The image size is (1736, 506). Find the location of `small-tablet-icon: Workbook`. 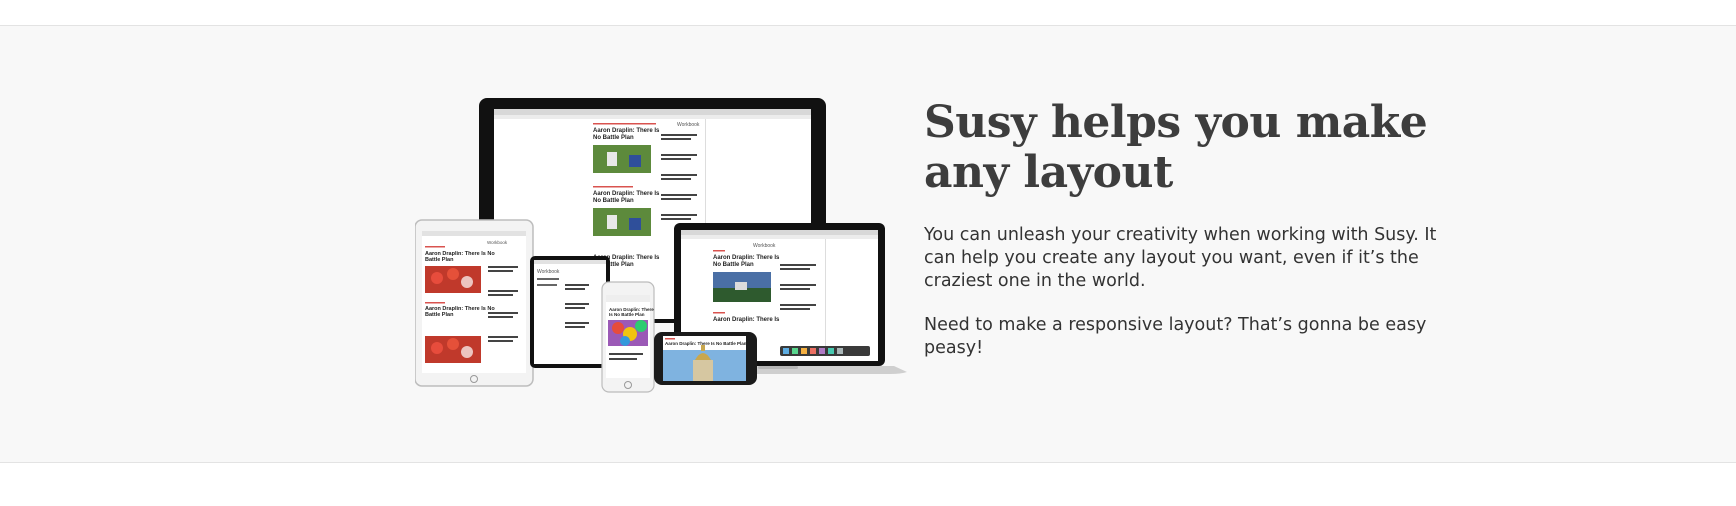

small-tablet-icon: Workbook is located at coordinates (570, 312).